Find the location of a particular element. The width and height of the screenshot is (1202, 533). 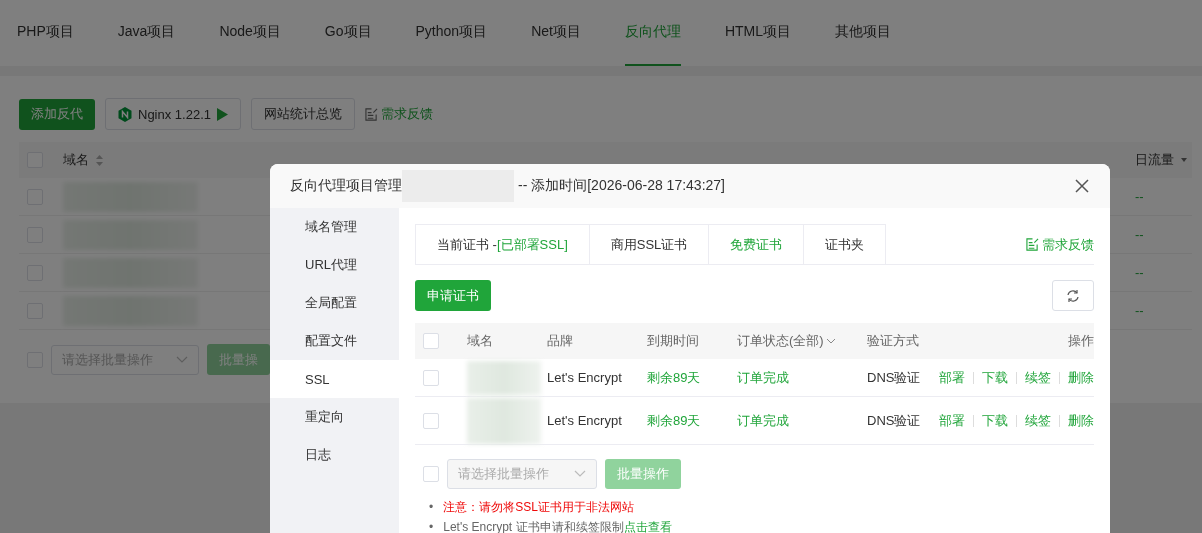

sidebar-item: 重定向 is located at coordinates (334, 417).